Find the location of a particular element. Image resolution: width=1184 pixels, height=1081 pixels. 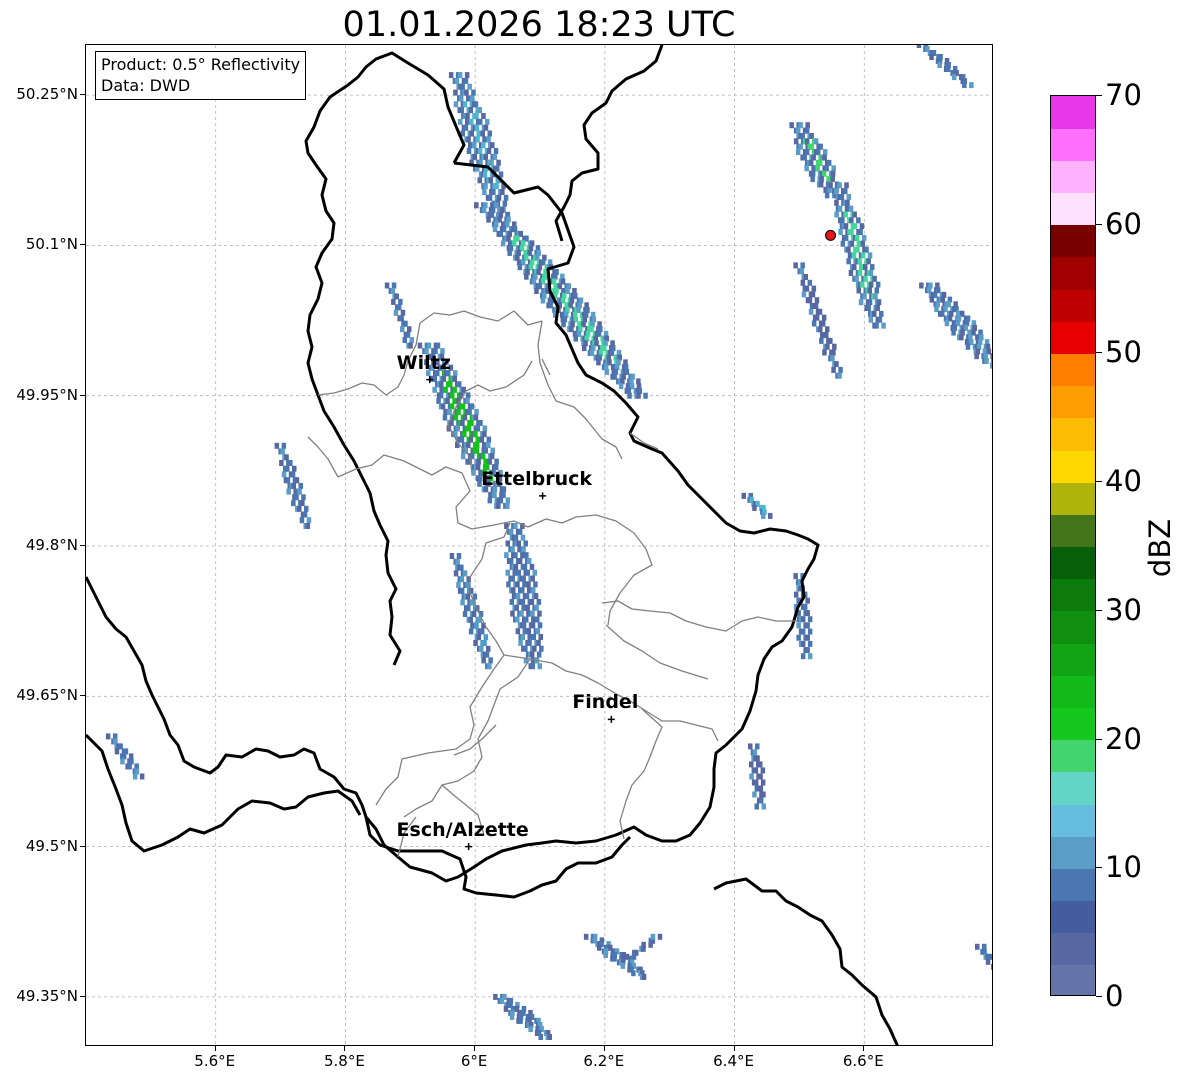

city-label: Findel is located at coordinates (605, 702).